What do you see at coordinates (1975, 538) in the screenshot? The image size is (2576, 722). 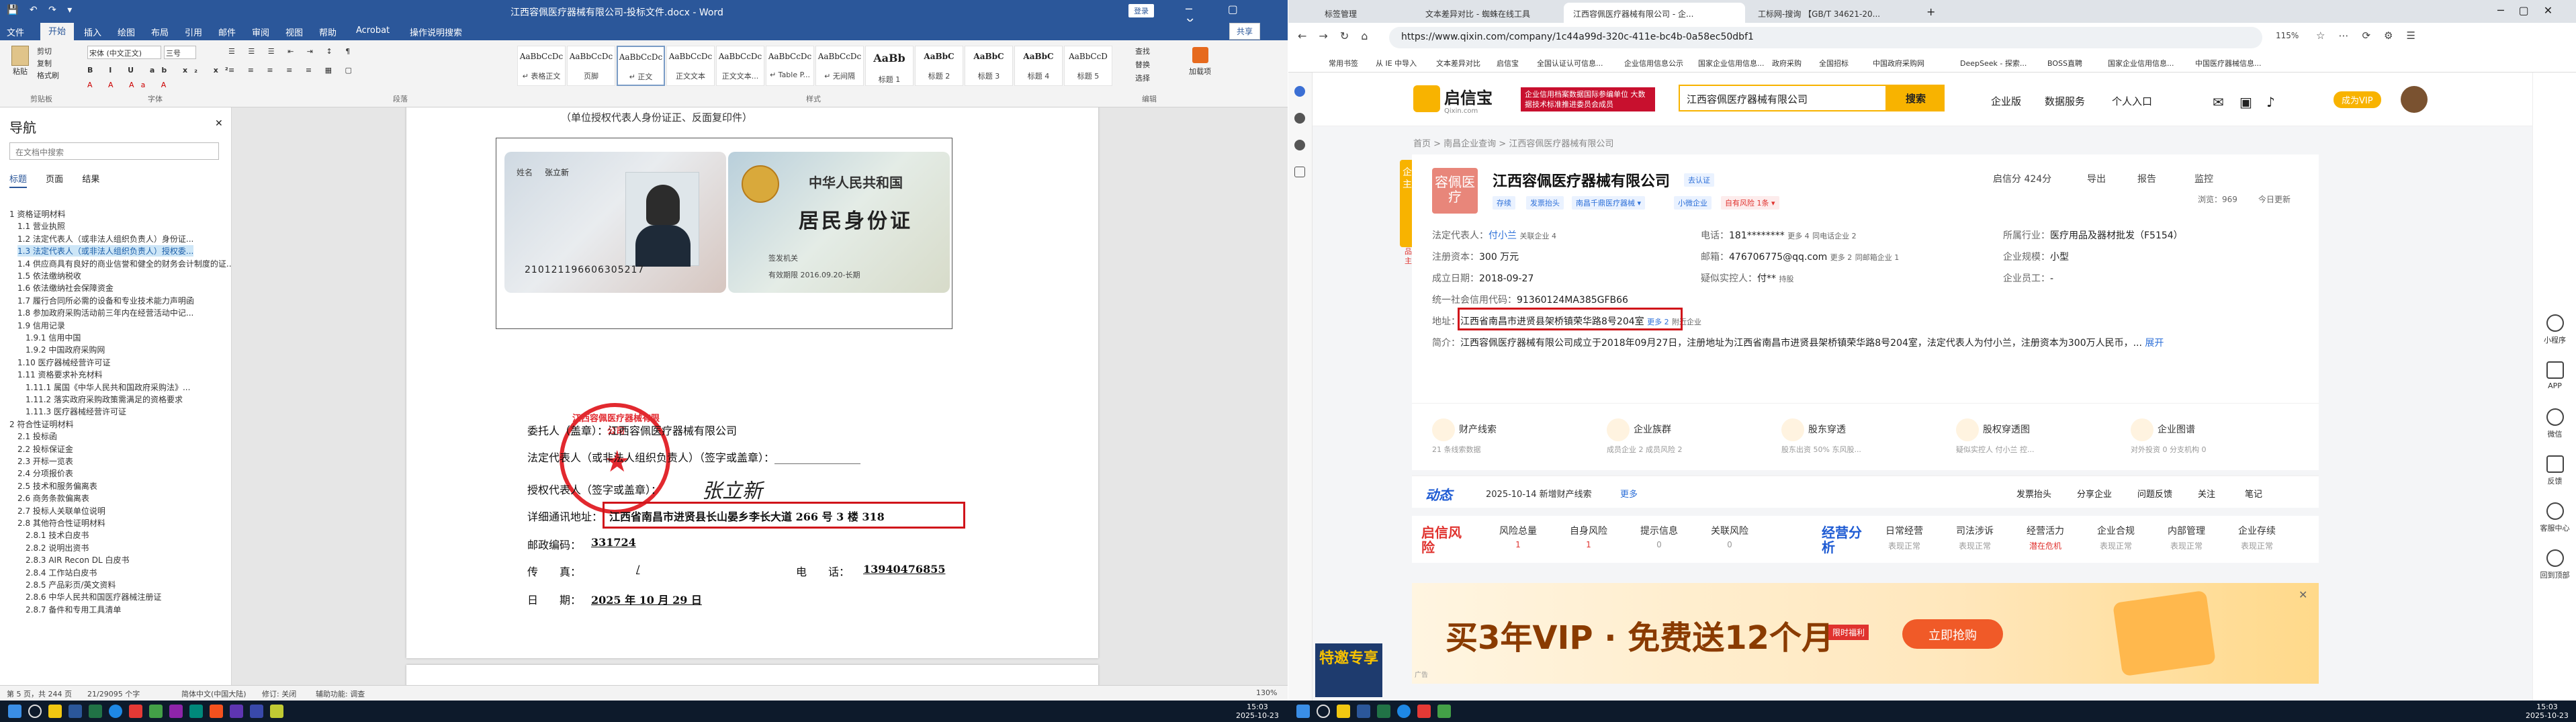 I see `business-metric: 司法涉诉 表现正常` at bounding box center [1975, 538].